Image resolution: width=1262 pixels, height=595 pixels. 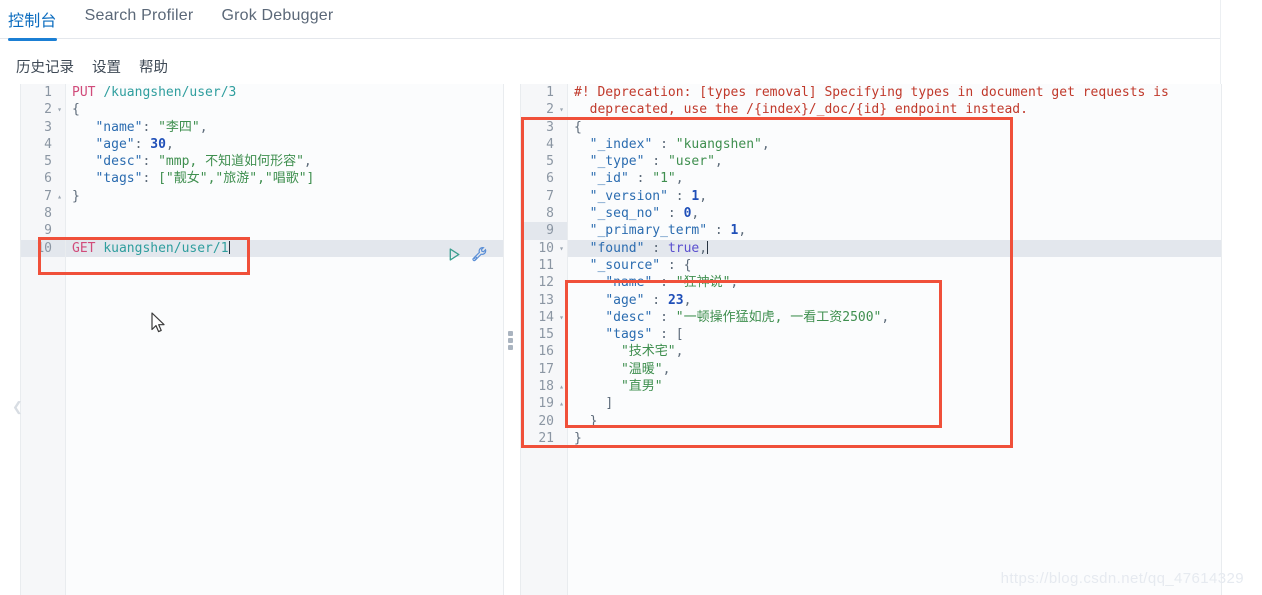 I want to click on menu-item-history-label: 历史记录, so click(x=45, y=67).